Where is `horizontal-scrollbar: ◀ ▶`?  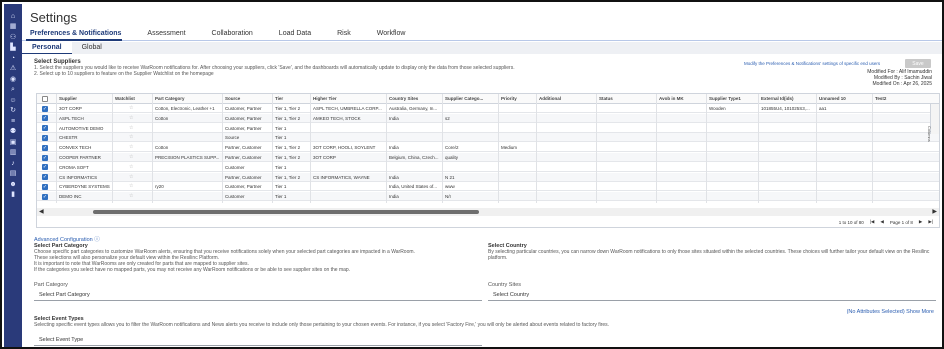 horizontal-scrollbar: ◀ ▶ is located at coordinates (488, 212).